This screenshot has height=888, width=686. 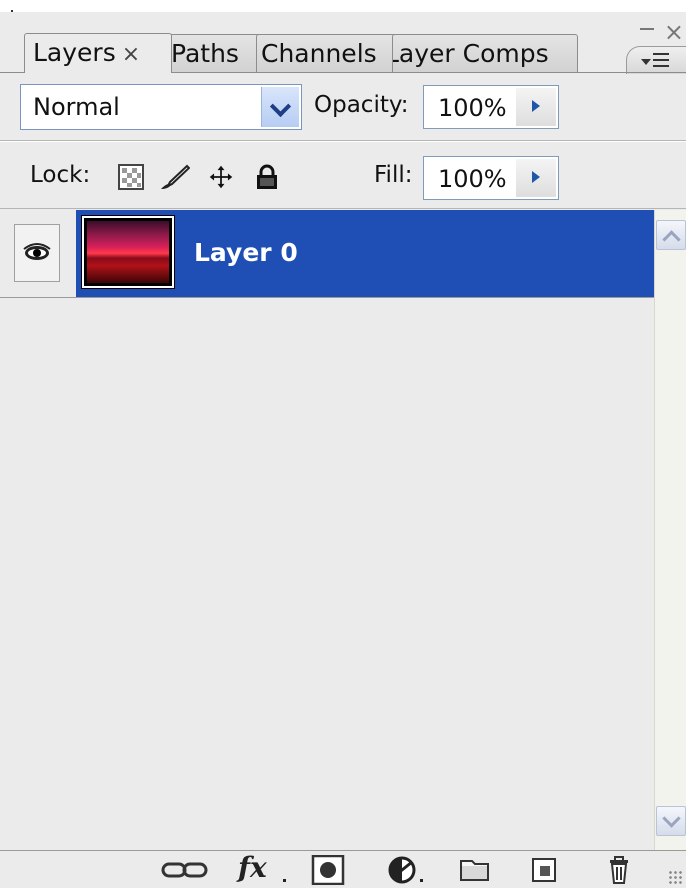 I want to click on visibility-toggle, so click(x=37, y=253).